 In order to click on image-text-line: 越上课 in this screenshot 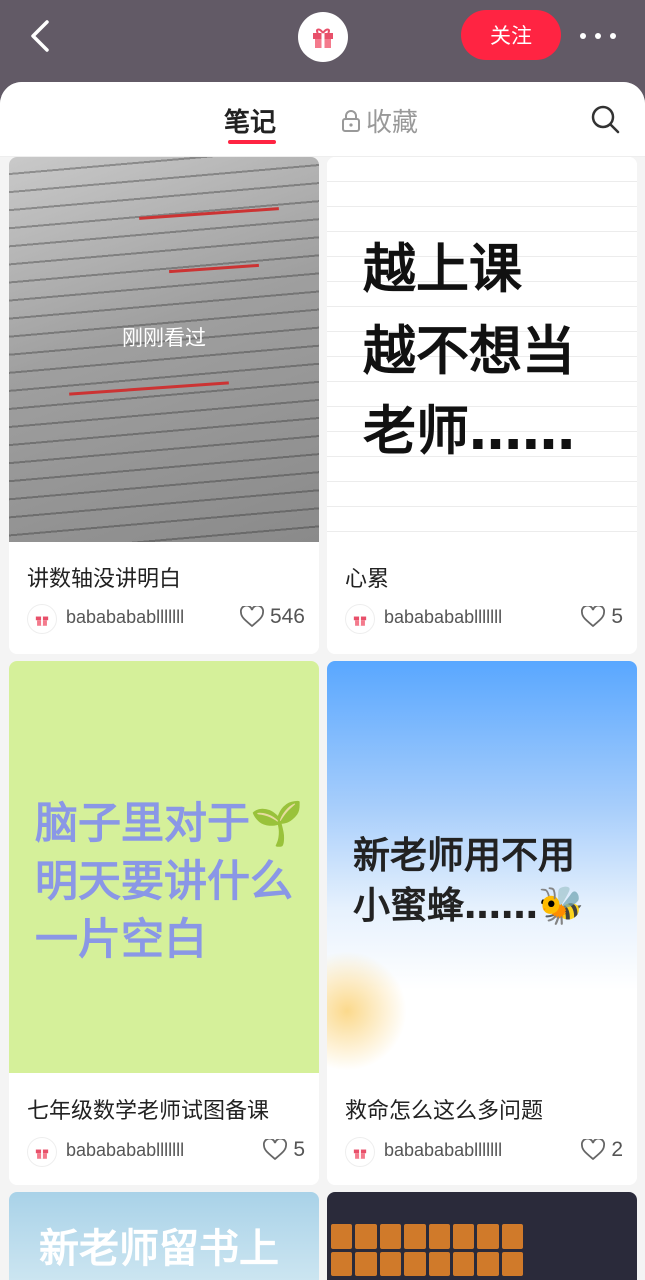, I will do `click(442, 269)`.